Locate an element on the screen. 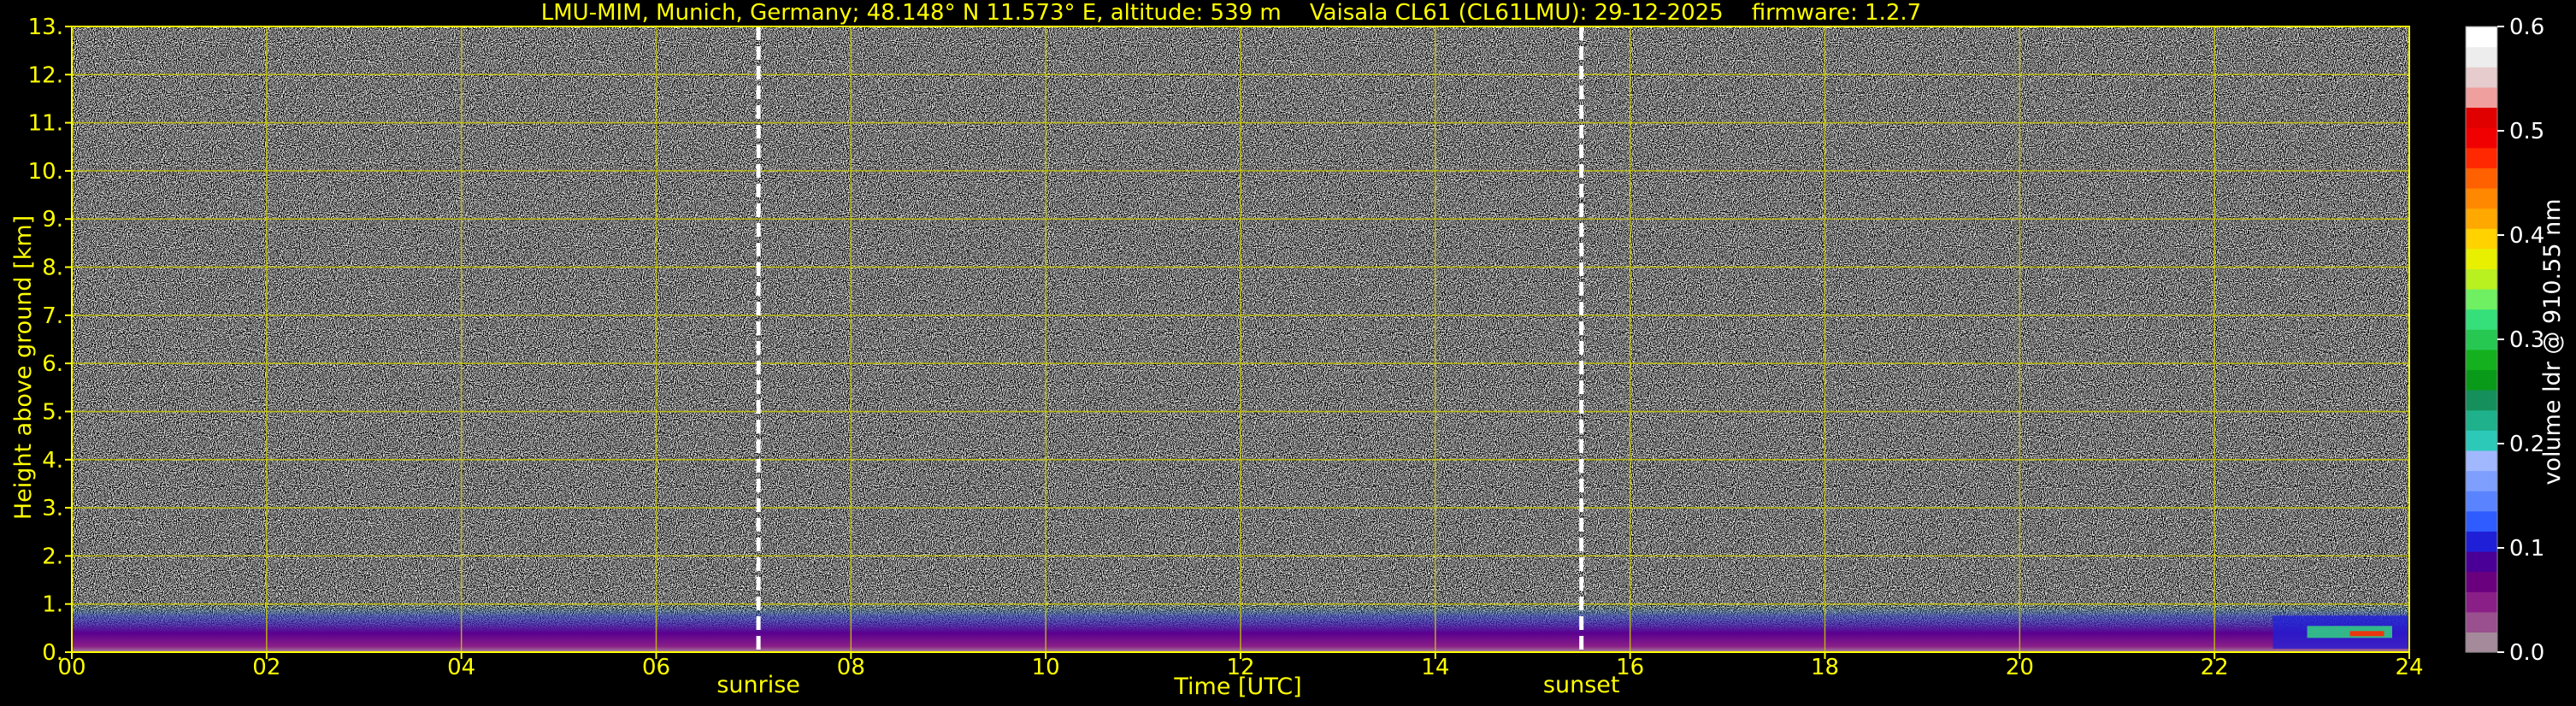  x-tick-label: 20 is located at coordinates (2020, 667).